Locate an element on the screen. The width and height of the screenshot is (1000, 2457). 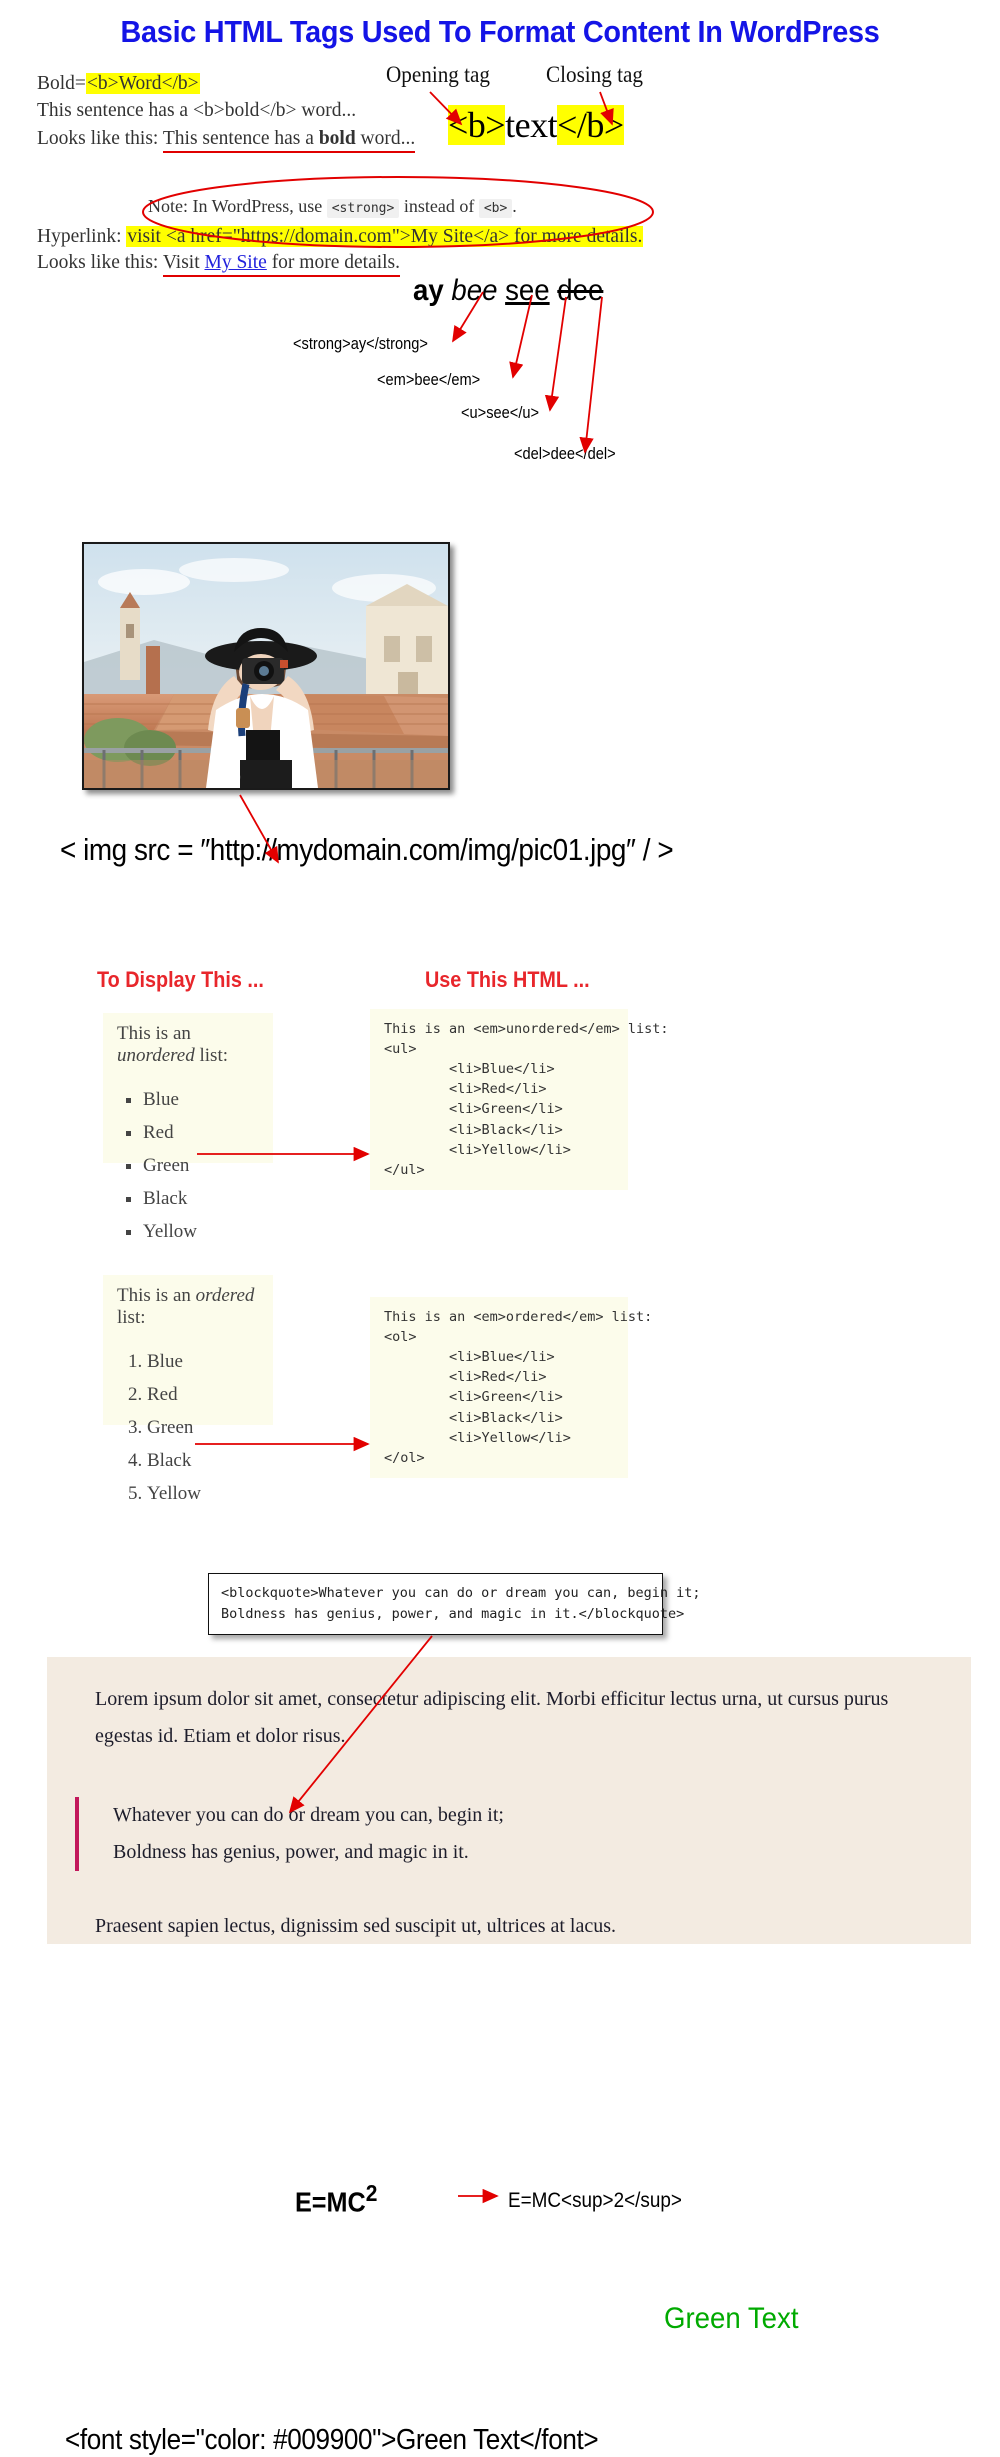
inline-tags-rendered: ay bee see dee is located at coordinates (508, 291).